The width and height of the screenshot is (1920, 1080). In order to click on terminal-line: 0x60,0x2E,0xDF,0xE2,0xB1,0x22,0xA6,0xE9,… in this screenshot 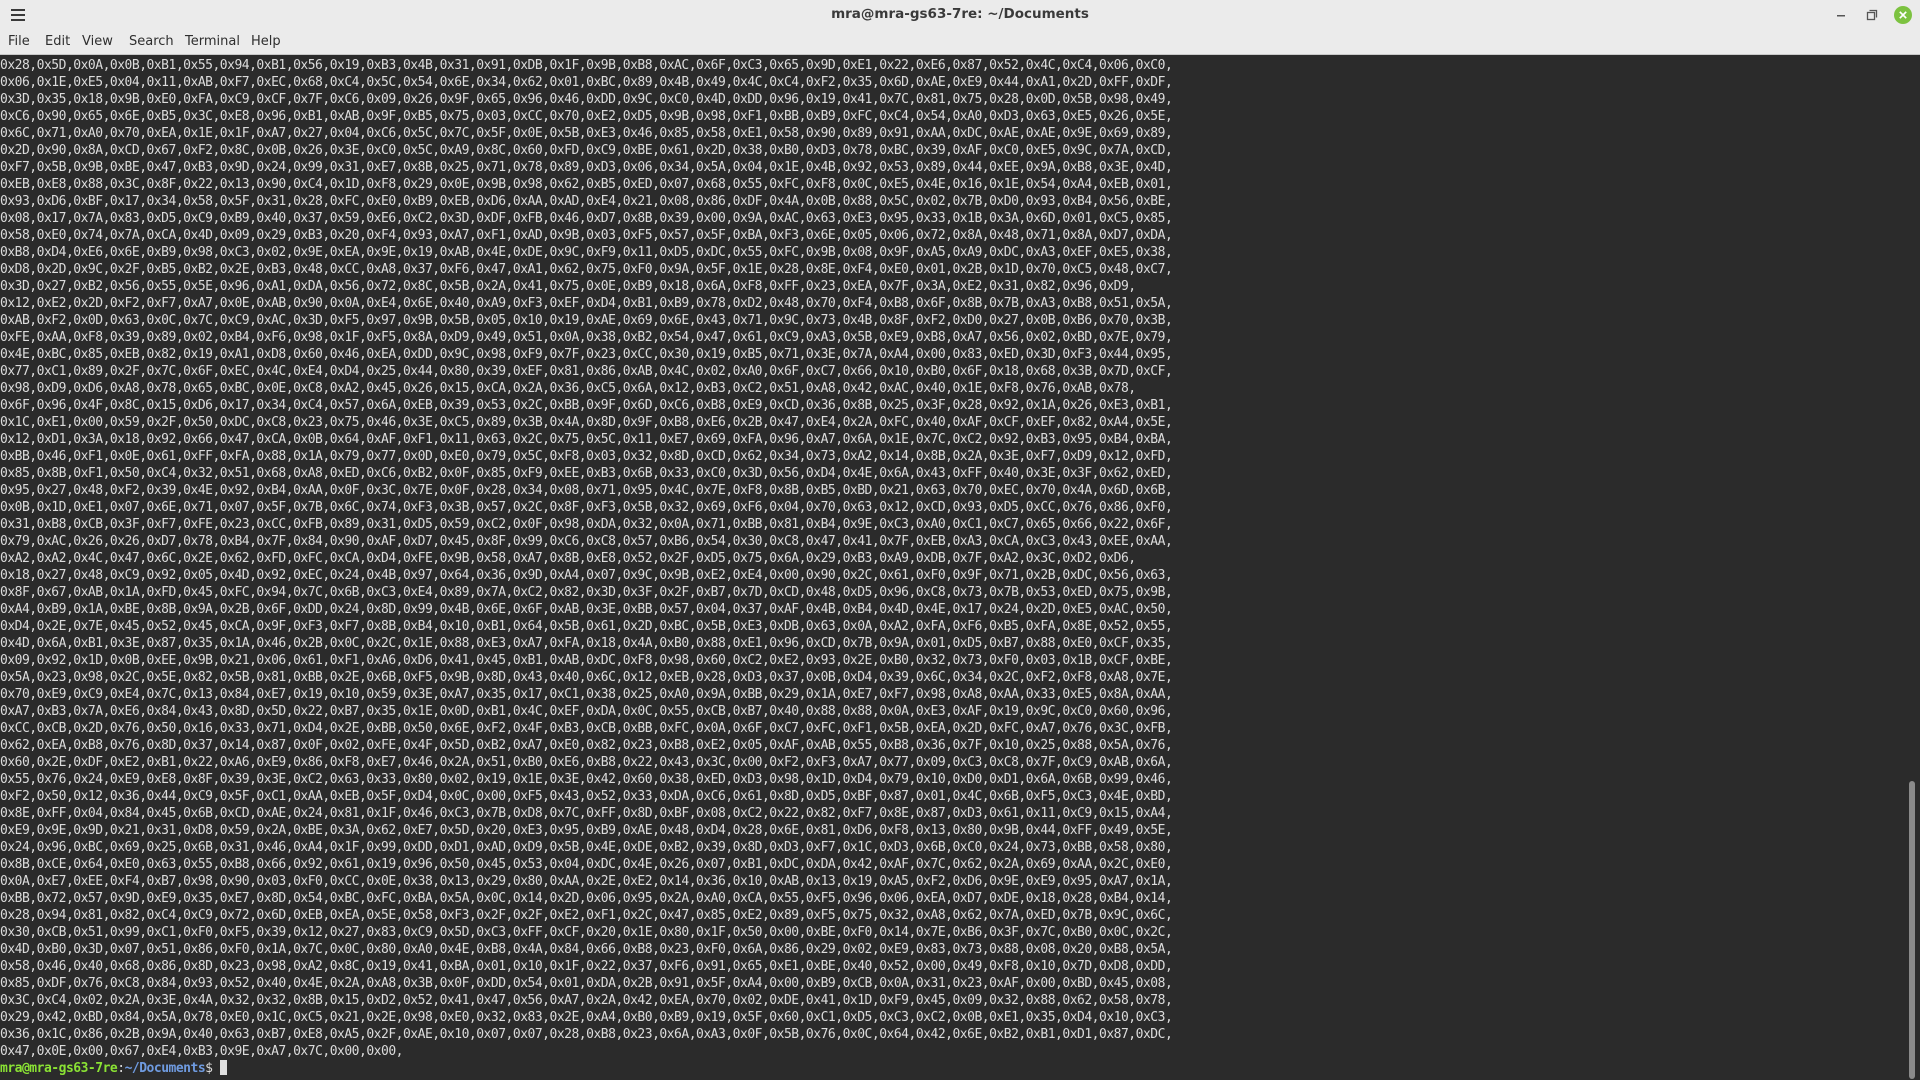, I will do `click(586, 762)`.